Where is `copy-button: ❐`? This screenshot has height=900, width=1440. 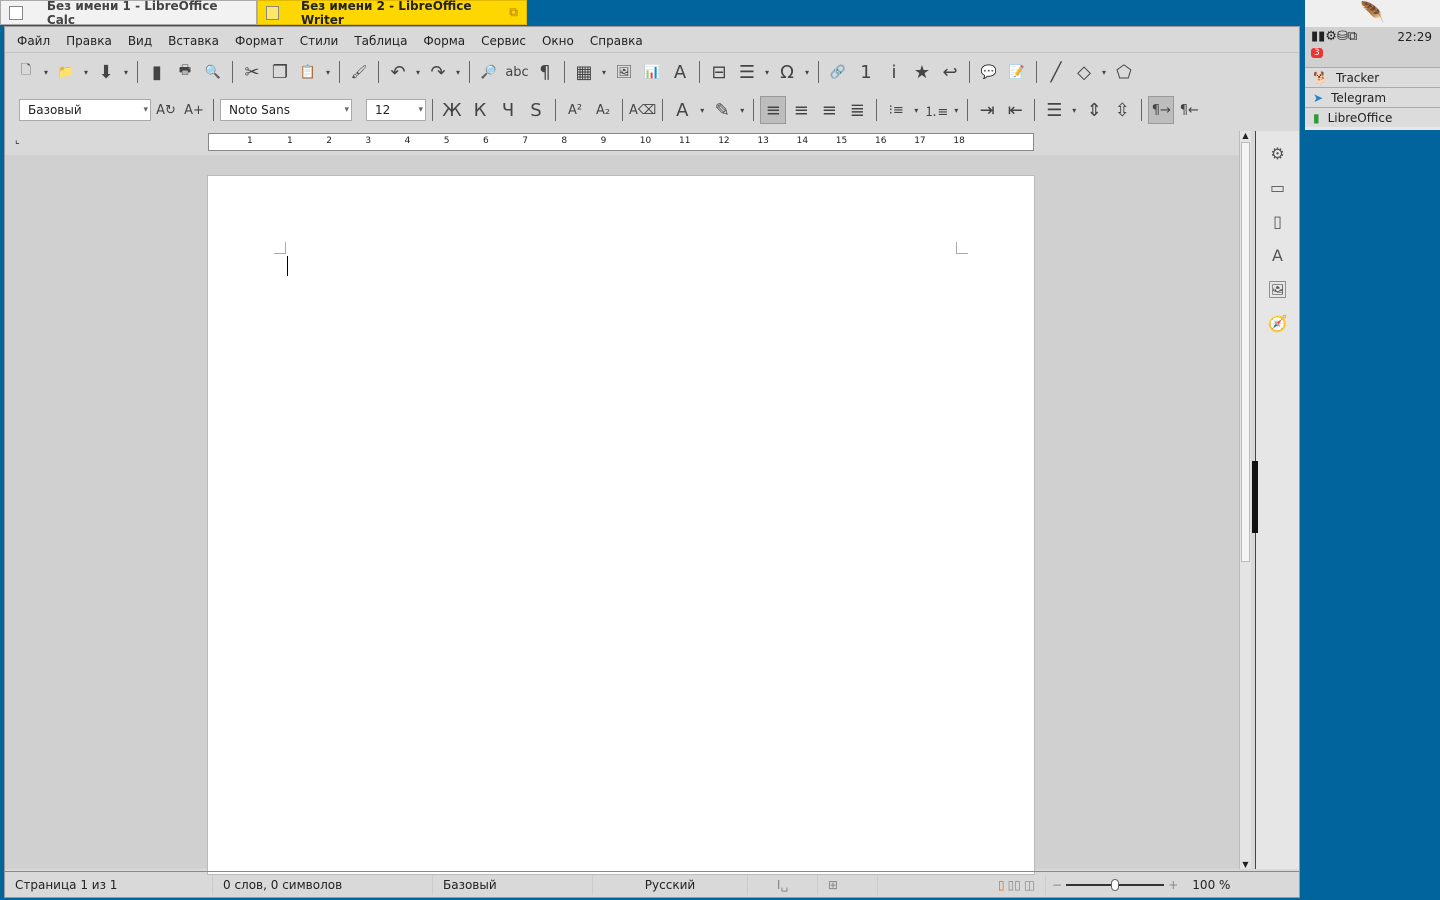 copy-button: ❐ is located at coordinates (280, 72).